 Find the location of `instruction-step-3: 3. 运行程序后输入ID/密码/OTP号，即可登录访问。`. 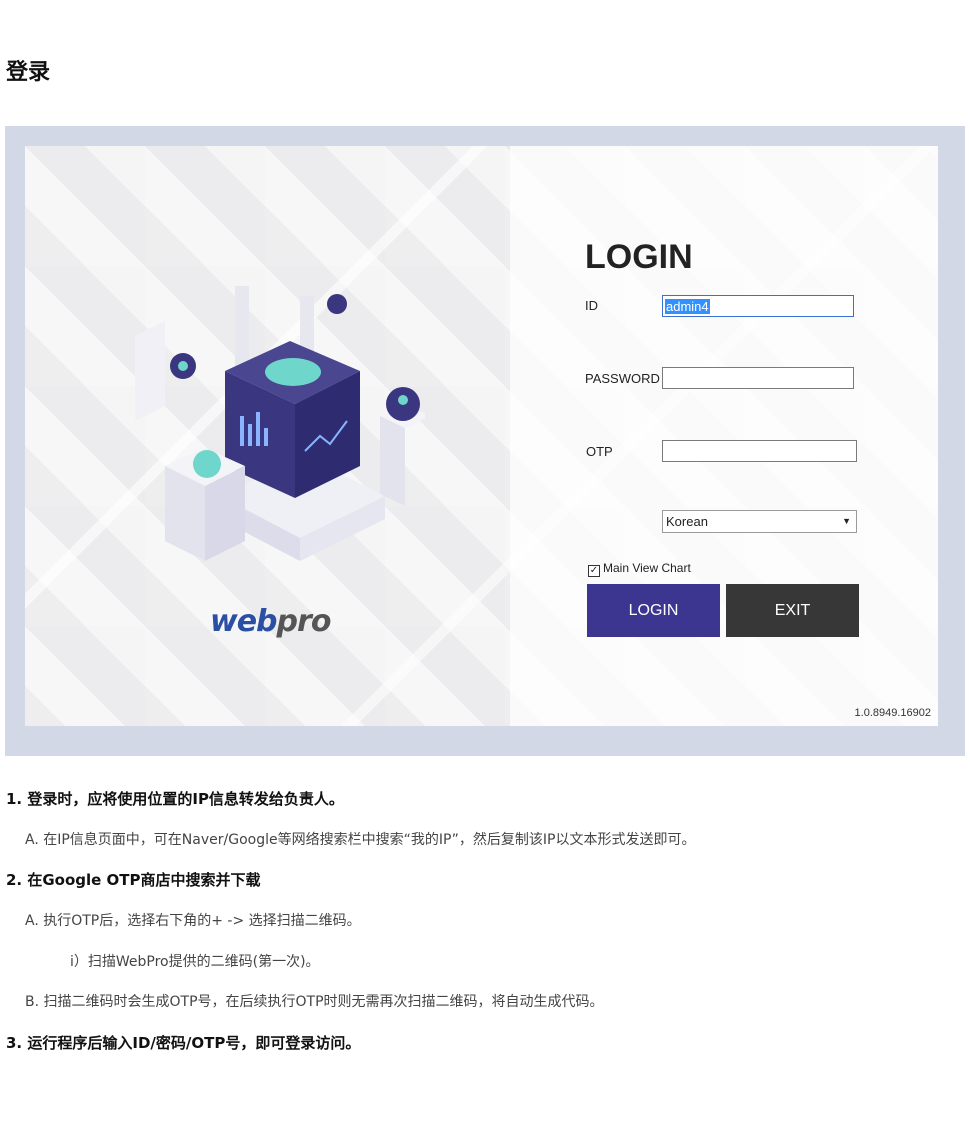

instruction-step-3: 3. 运行程序后输入ID/密码/OTP号，即可登录访问。 is located at coordinates (183, 1043).